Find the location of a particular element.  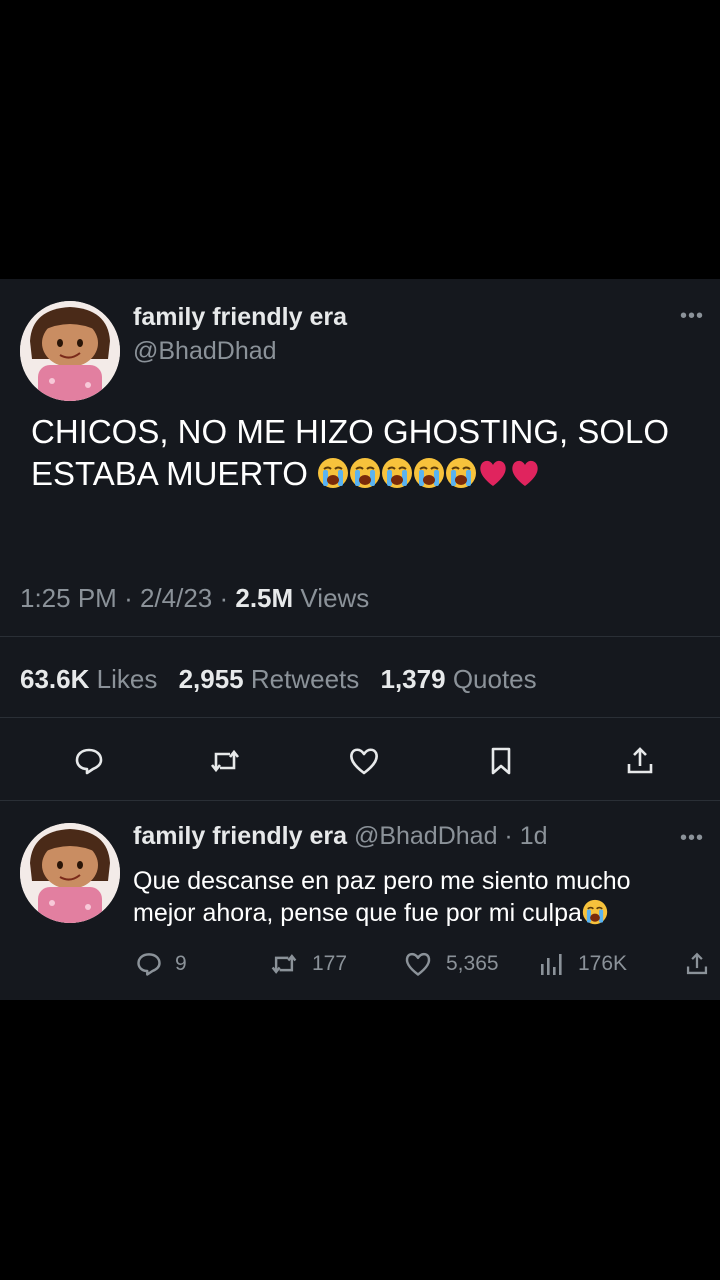

retweets-stat: 2,955 Retweets is located at coordinates (269, 679).